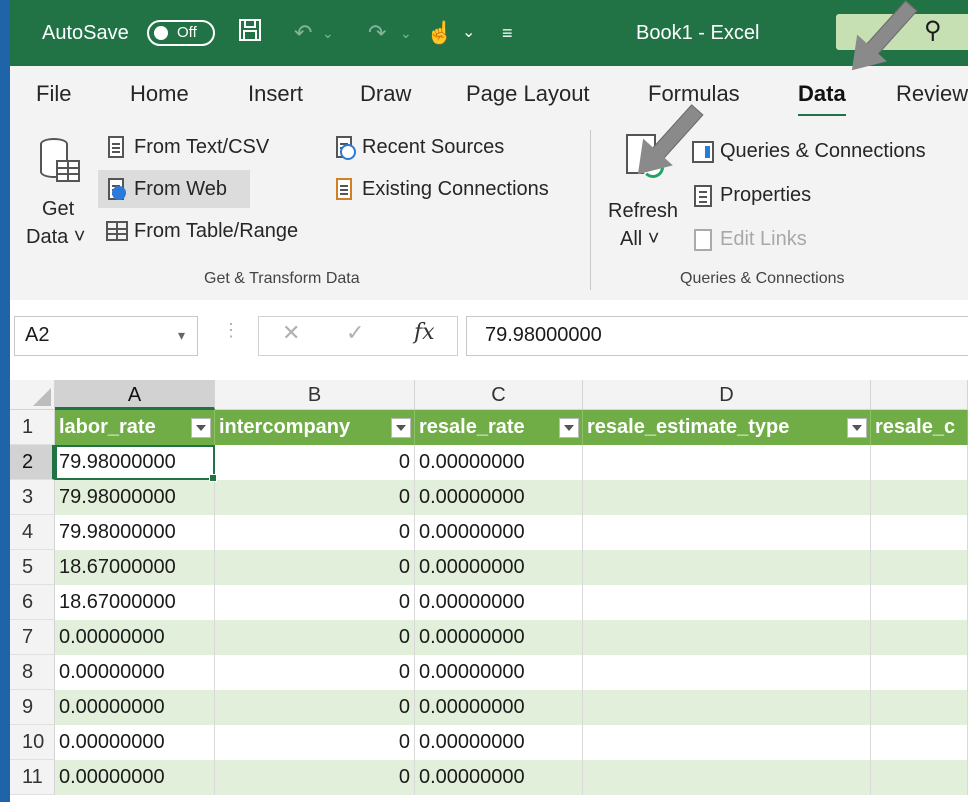 The height and width of the screenshot is (802, 968). What do you see at coordinates (406, 33) in the screenshot?
I see `redo-dropdown-icon: ⌄` at bounding box center [406, 33].